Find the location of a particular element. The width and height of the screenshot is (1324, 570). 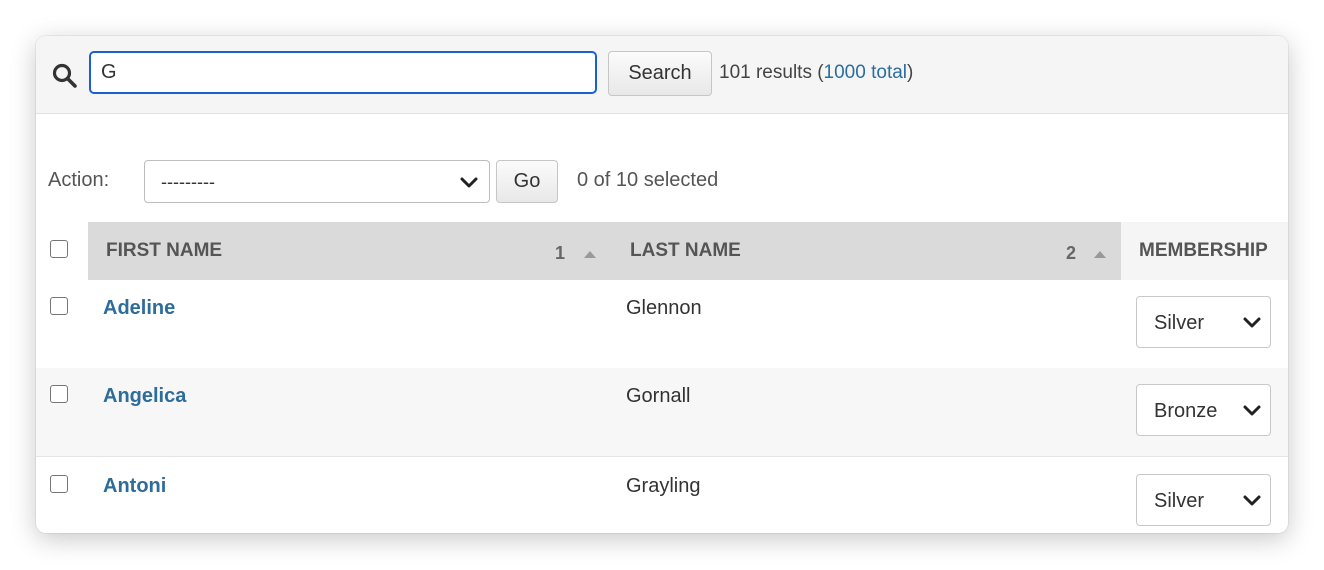

total-link: 1000 total is located at coordinates (865, 72).